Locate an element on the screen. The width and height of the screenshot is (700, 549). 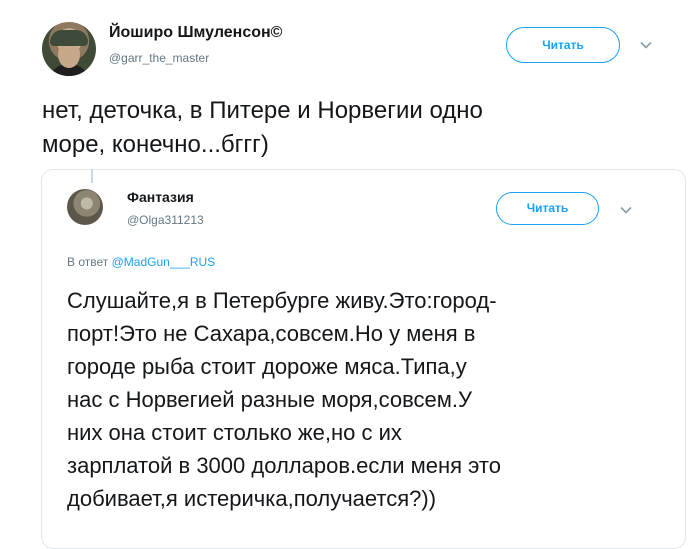
avatar is located at coordinates (69, 49).